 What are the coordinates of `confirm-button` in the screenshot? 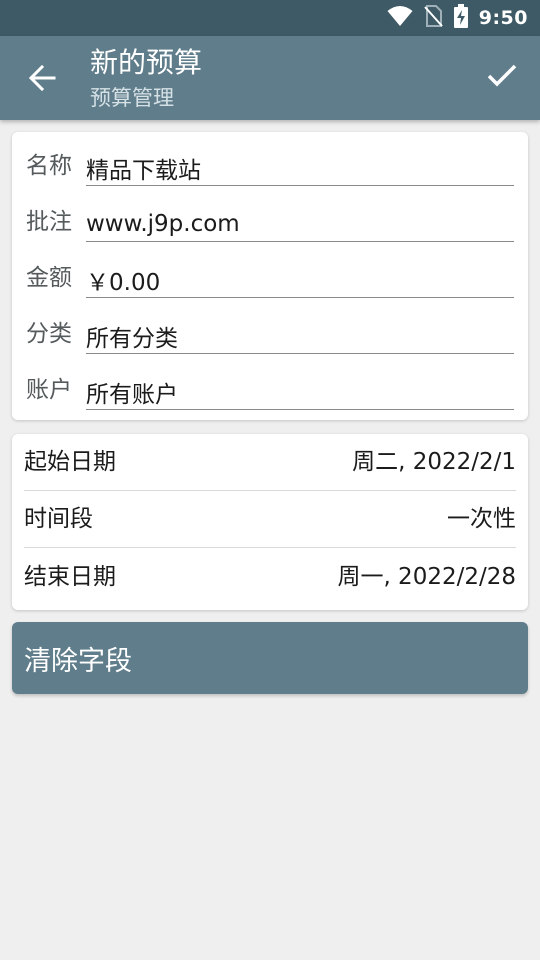 It's located at (502, 78).